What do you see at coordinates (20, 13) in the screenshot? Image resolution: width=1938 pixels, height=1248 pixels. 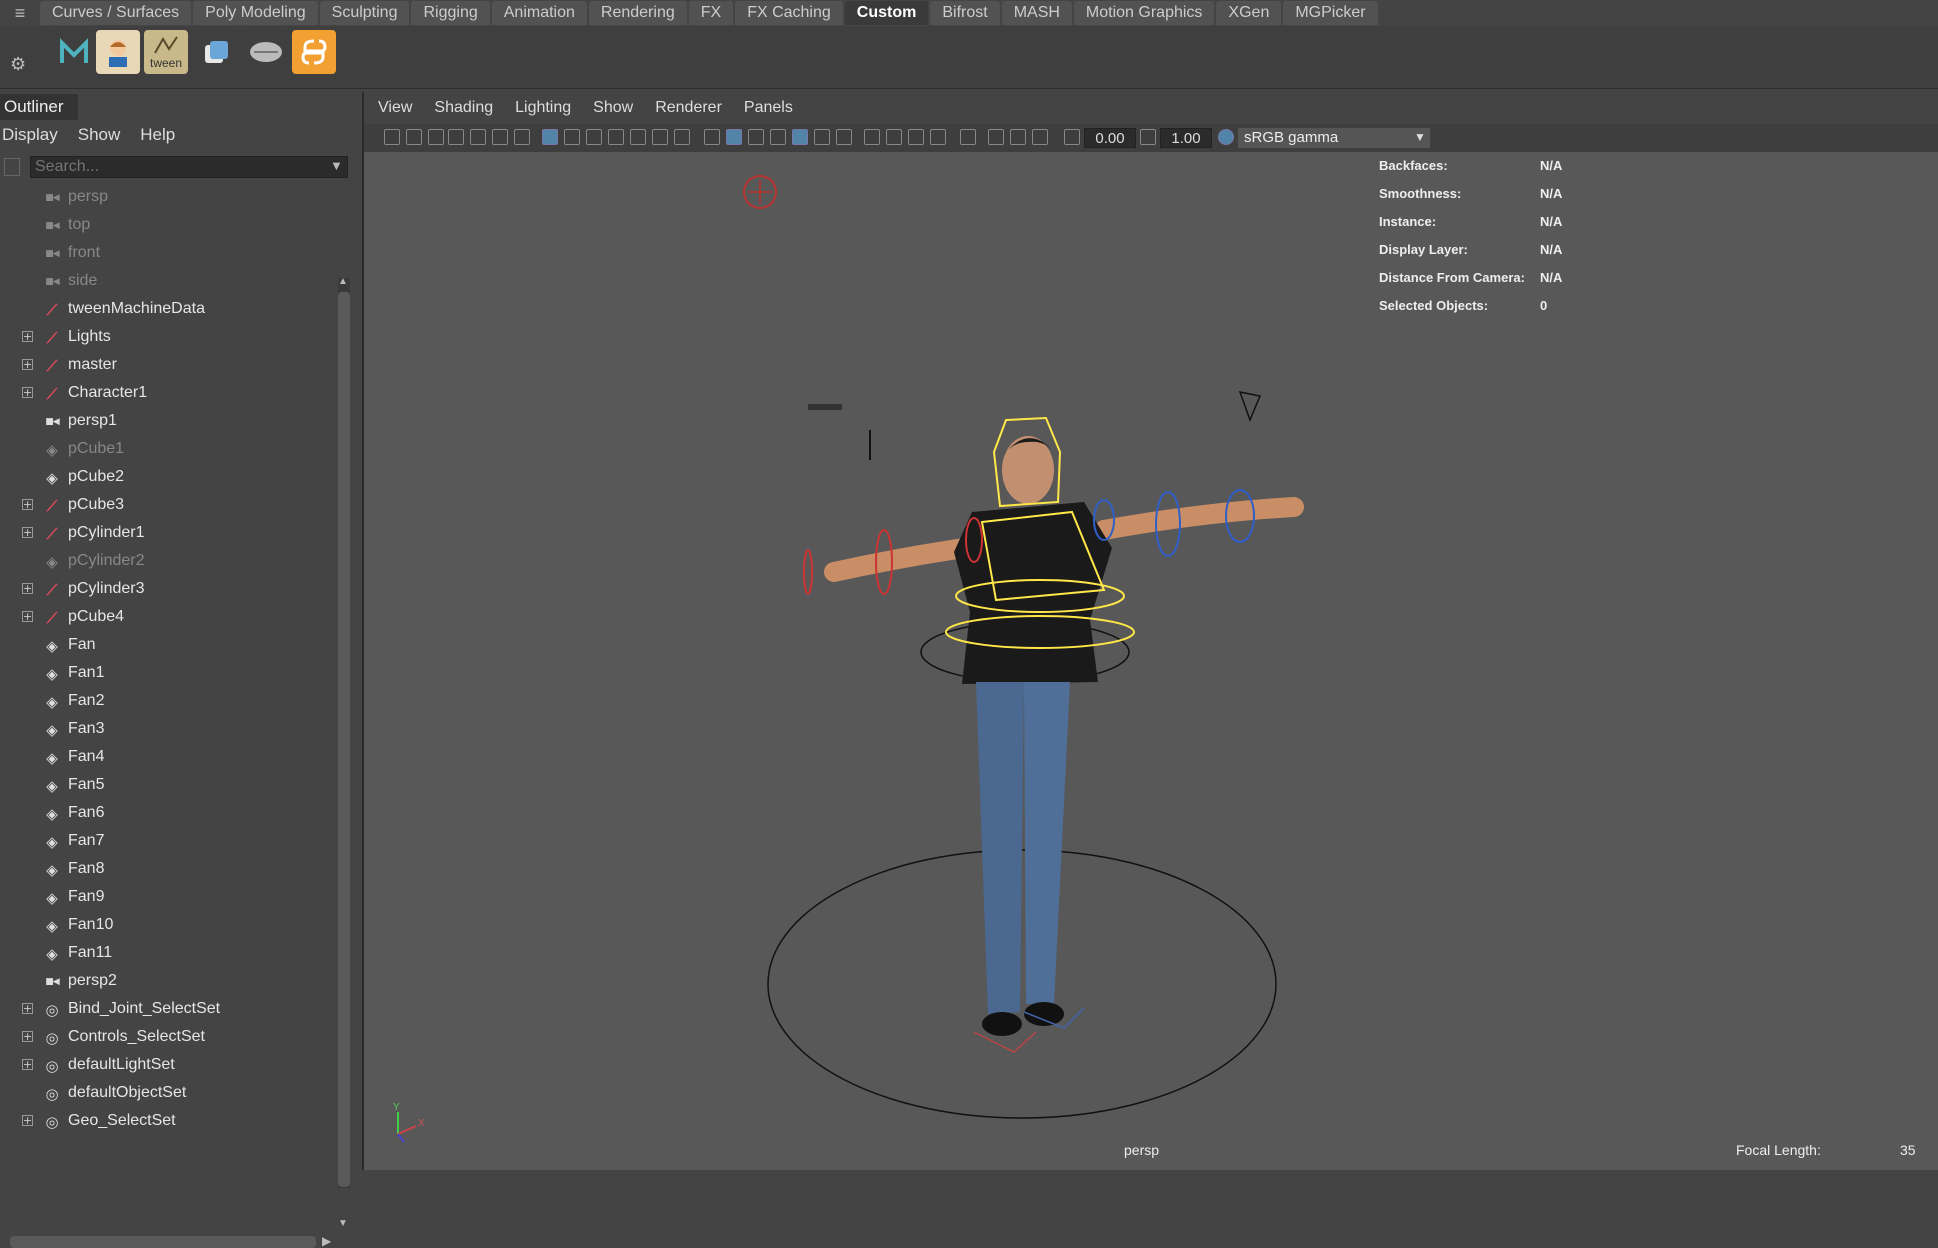 I see `shelf-menu-icon: ≡` at bounding box center [20, 13].